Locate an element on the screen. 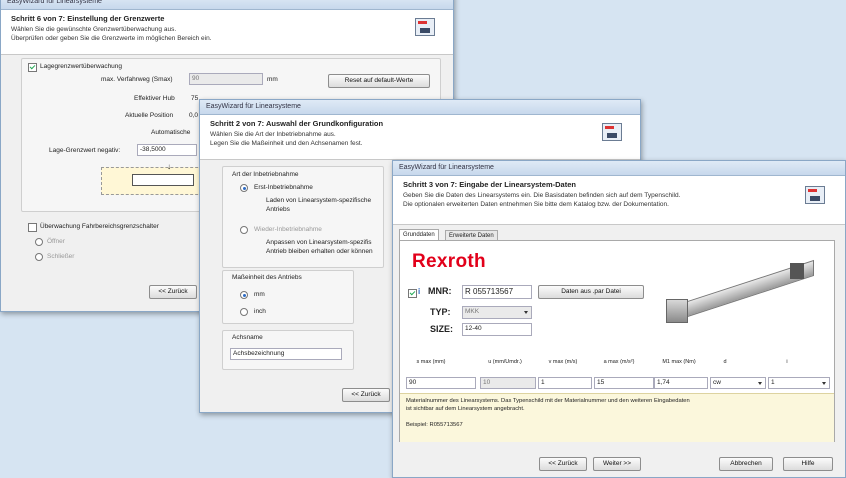 The width and height of the screenshot is (846, 478). s-max-input: 90 is located at coordinates (441, 383).